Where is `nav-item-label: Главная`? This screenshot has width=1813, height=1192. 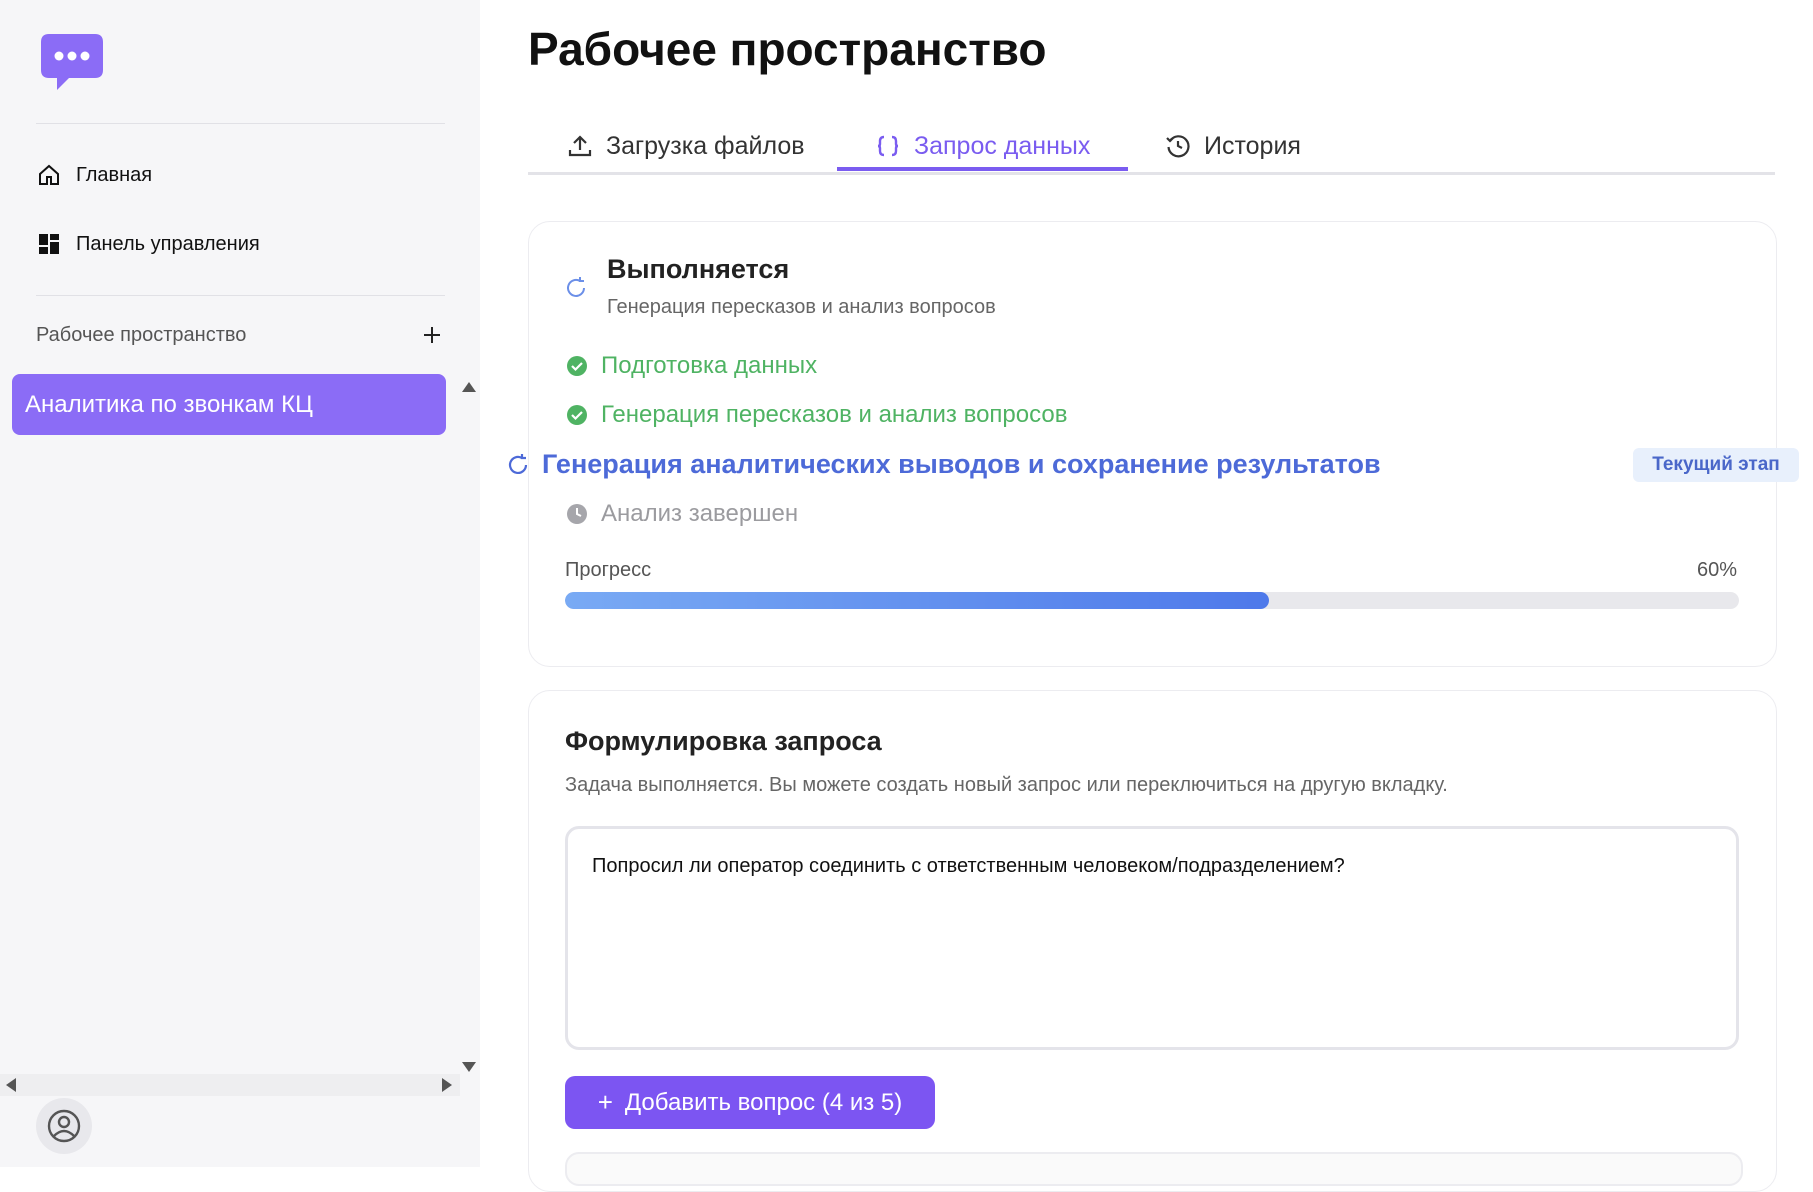
nav-item-label: Главная is located at coordinates (114, 174).